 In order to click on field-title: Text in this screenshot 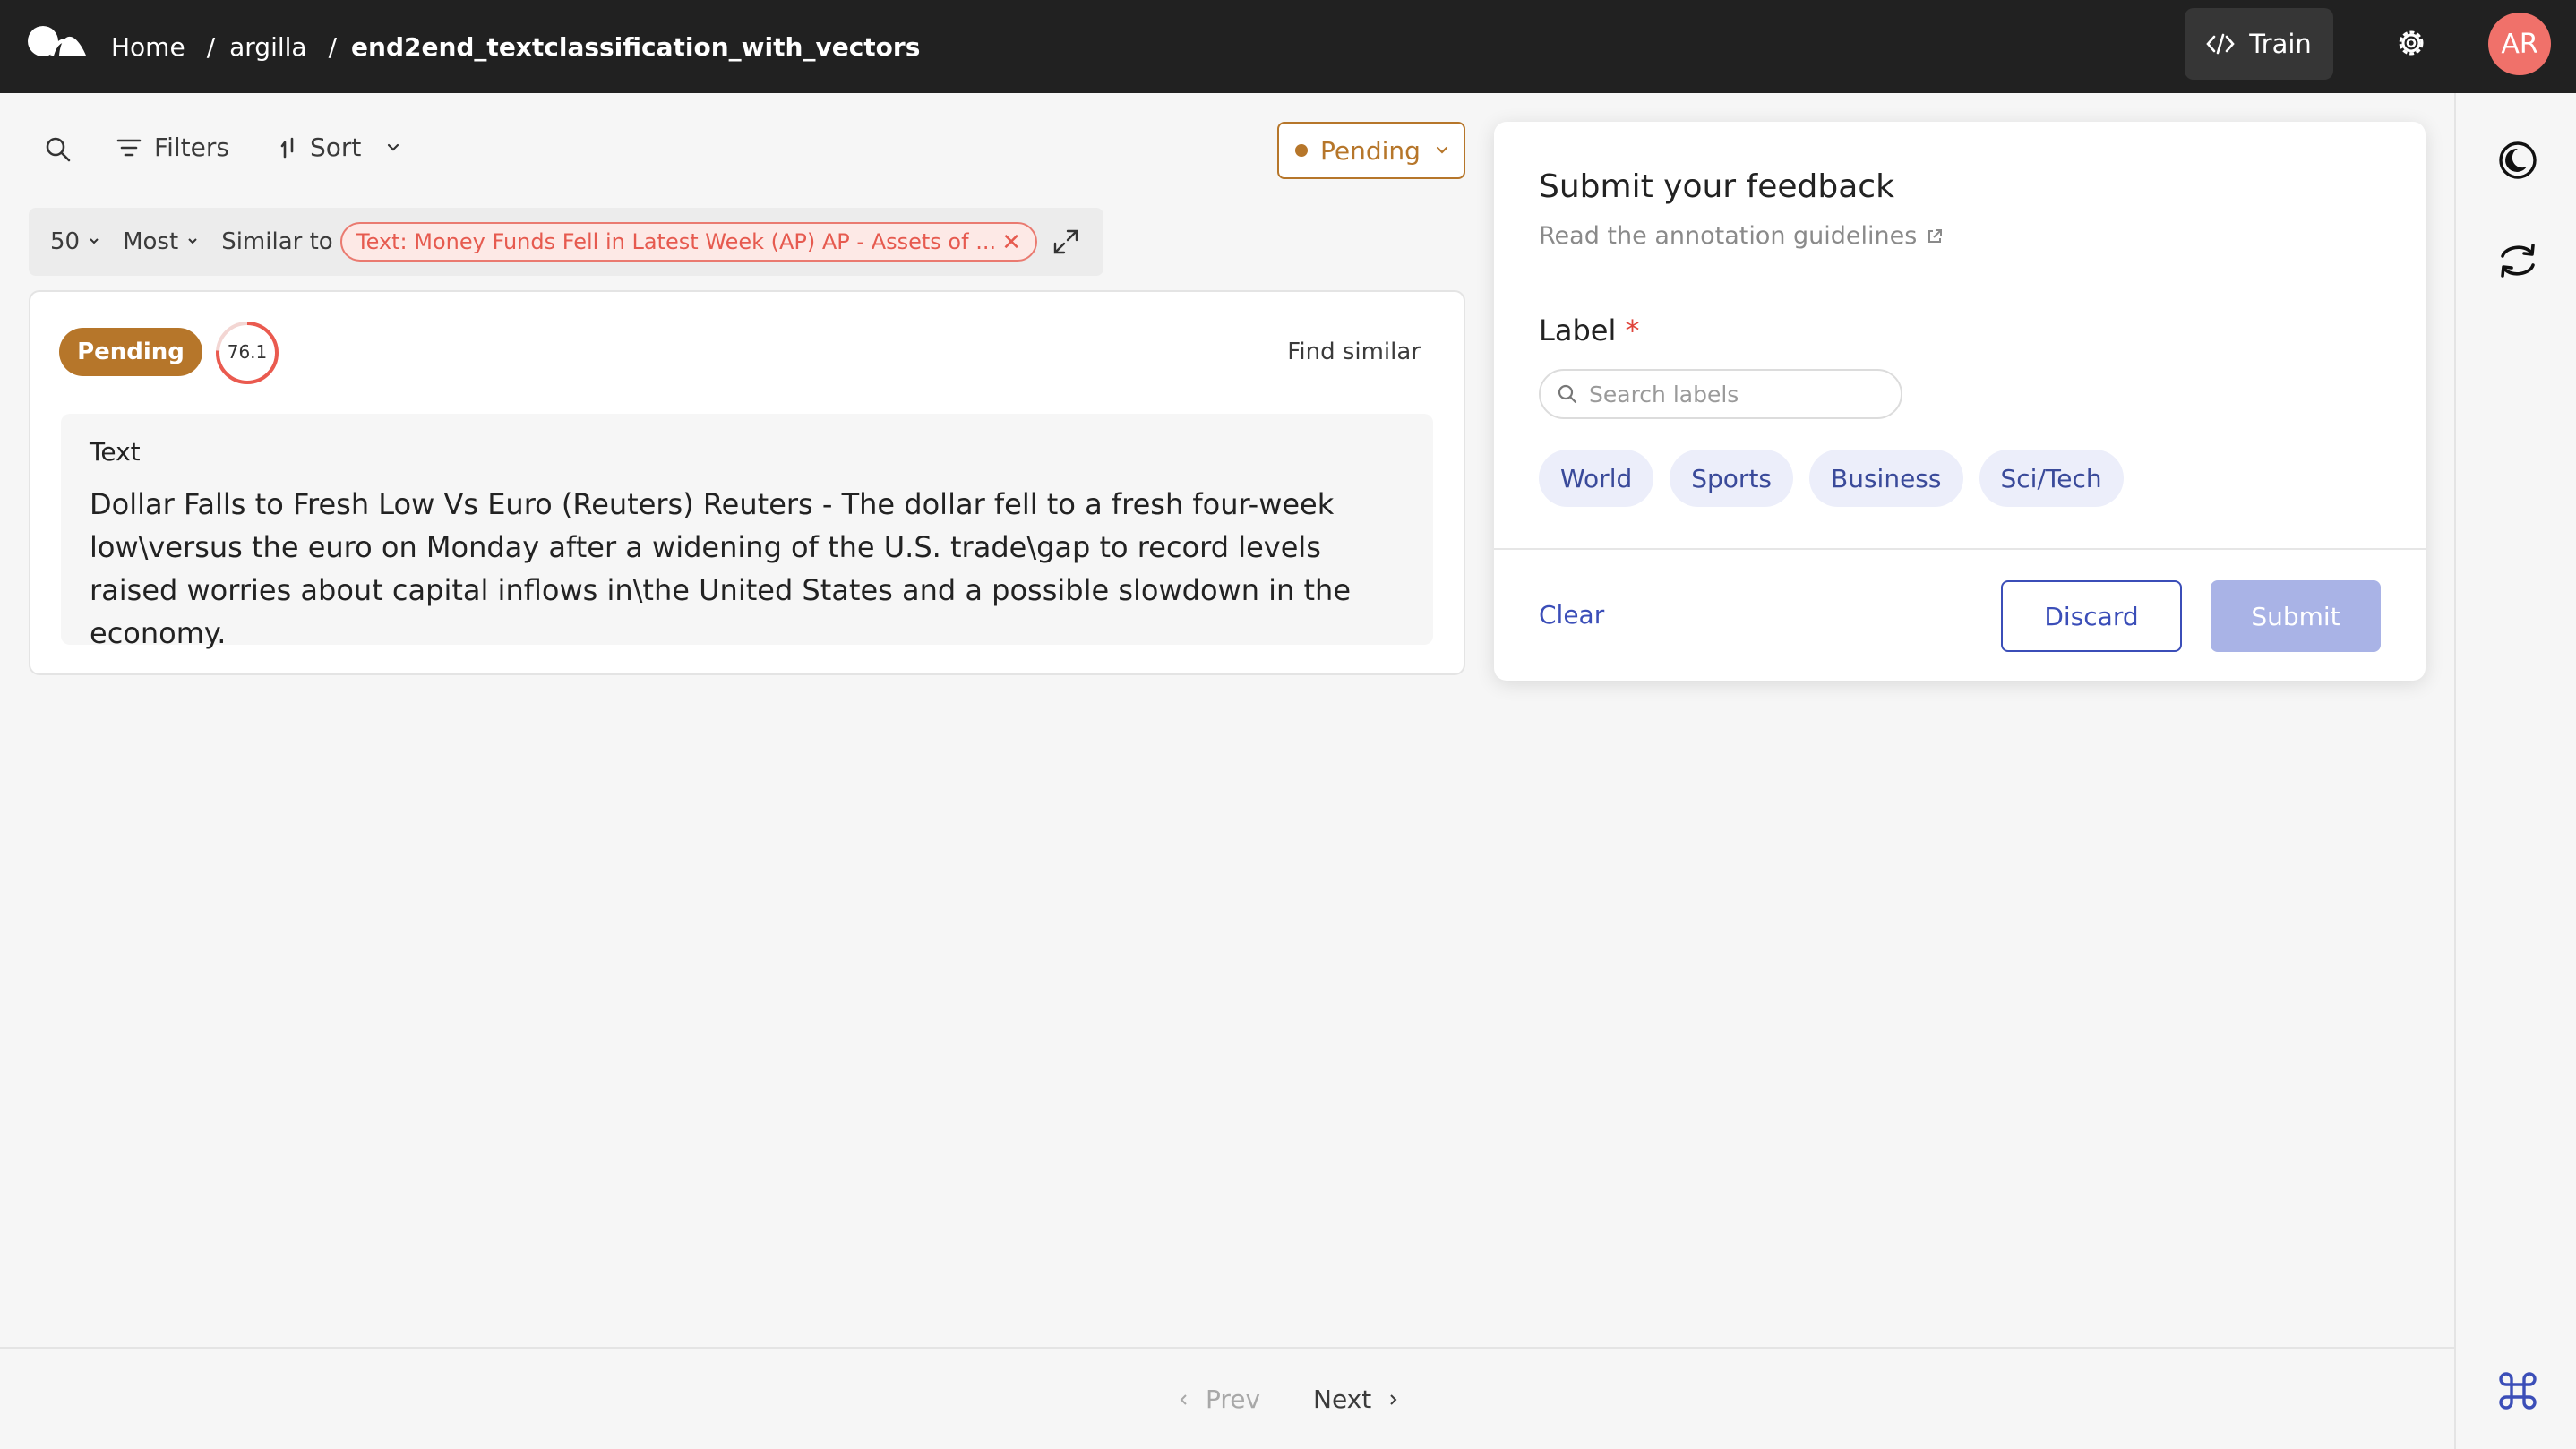, I will do `click(115, 452)`.